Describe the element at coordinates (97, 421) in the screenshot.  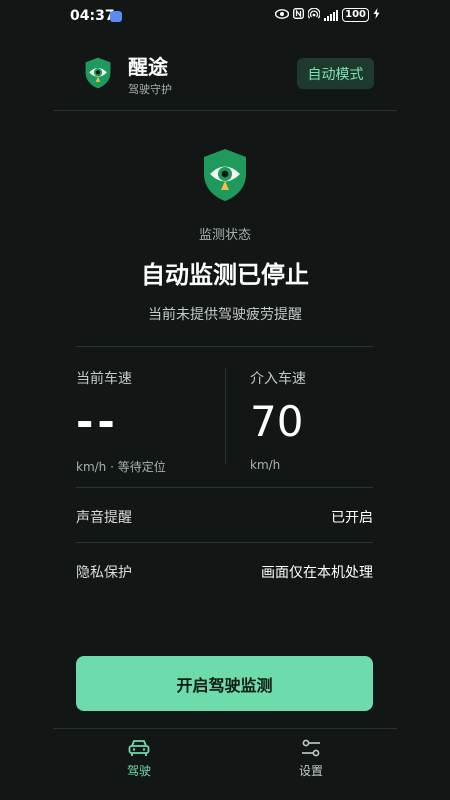
I see `current-speed-value: --` at that location.